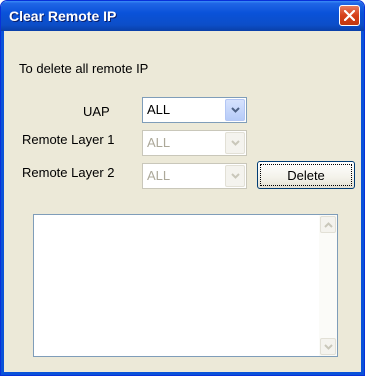 The width and height of the screenshot is (365, 376). I want to click on scroll-down-button, so click(328, 346).